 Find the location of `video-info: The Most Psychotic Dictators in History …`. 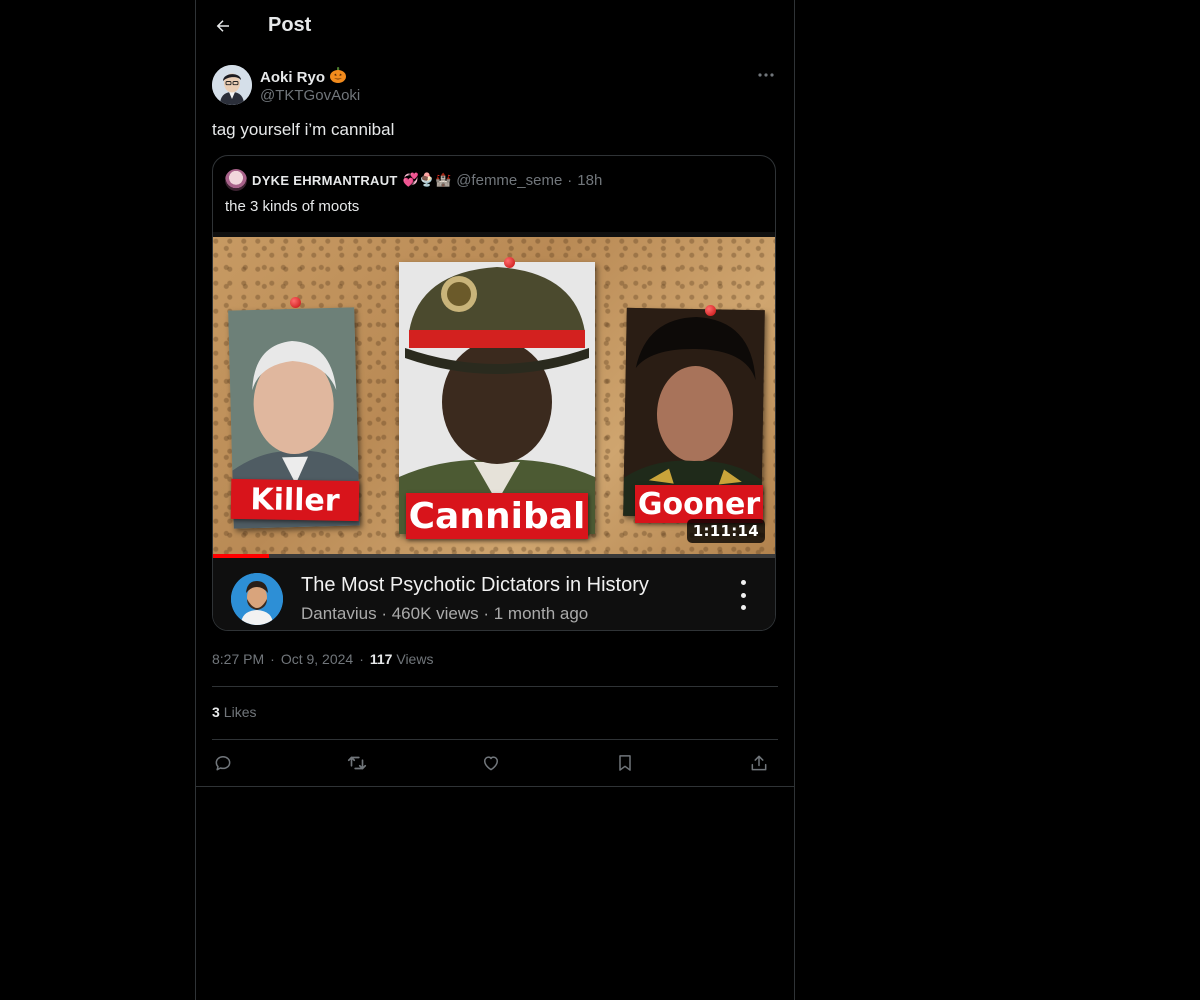

video-info: The Most Psychotic Dictators in History … is located at coordinates (494, 594).